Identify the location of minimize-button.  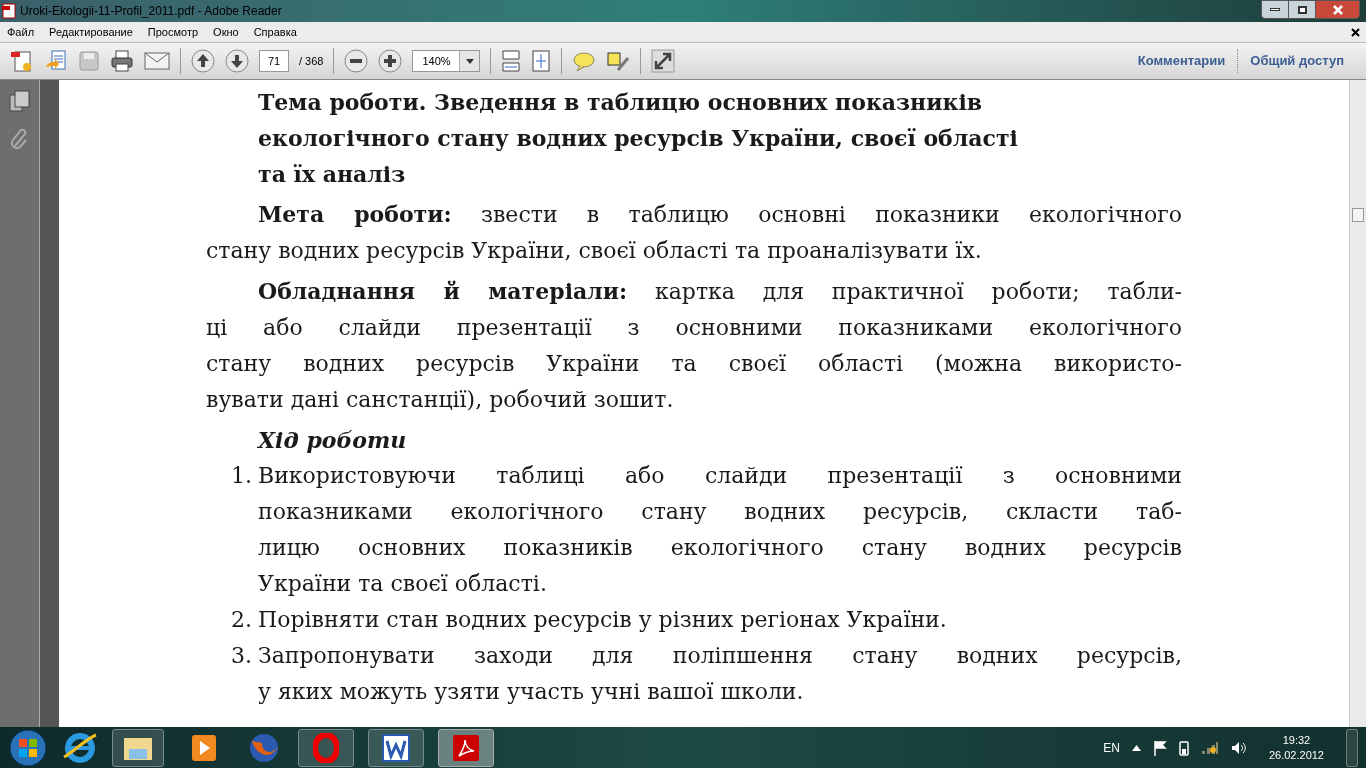
(1275, 9).